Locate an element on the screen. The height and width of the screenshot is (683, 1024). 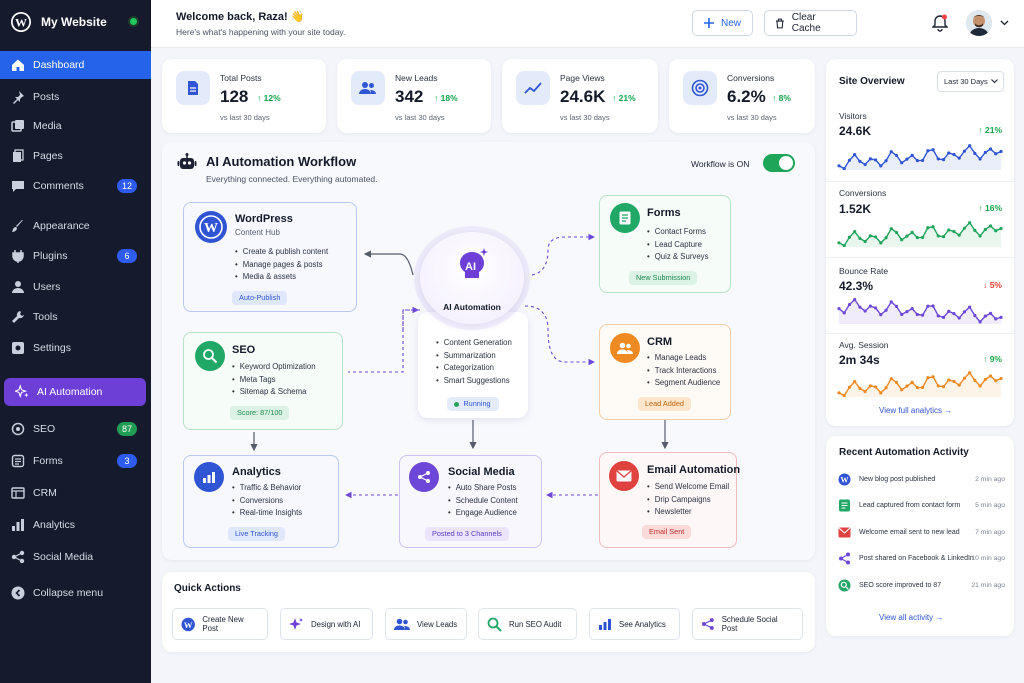
node-feature: Engage Audience is located at coordinates (483, 513).